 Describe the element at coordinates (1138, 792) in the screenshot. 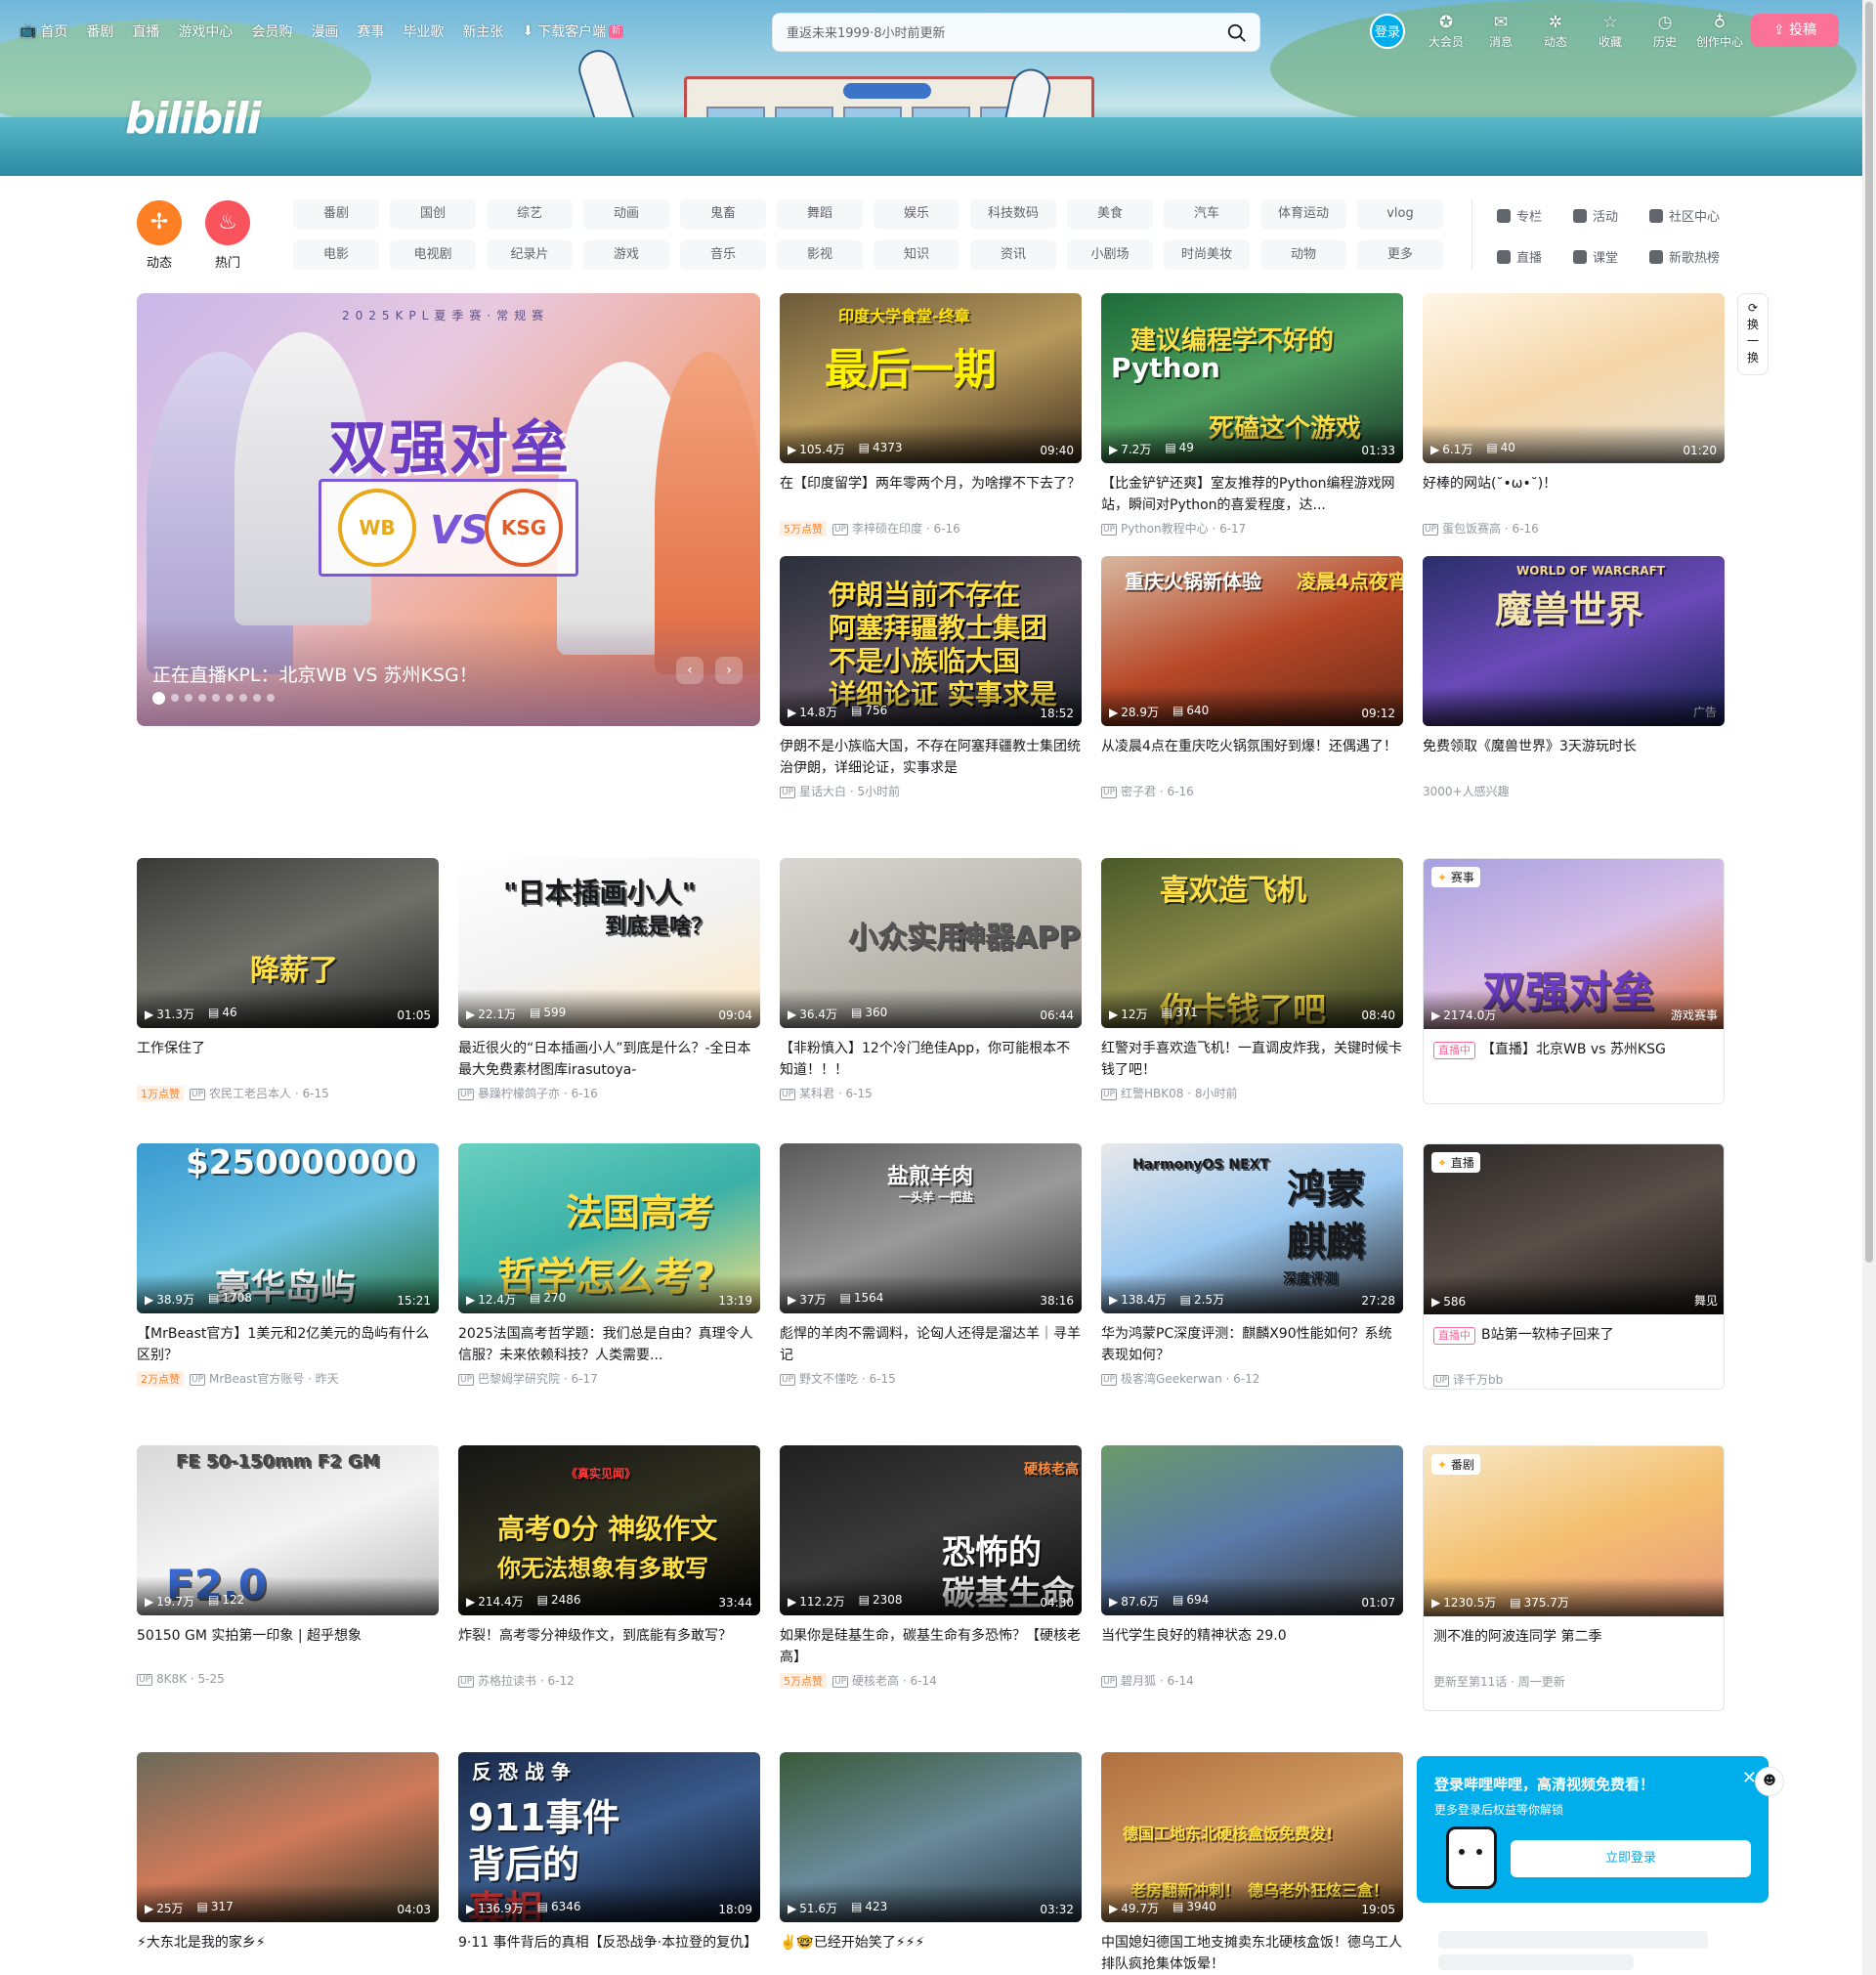

I see `author-name: 密子君` at that location.